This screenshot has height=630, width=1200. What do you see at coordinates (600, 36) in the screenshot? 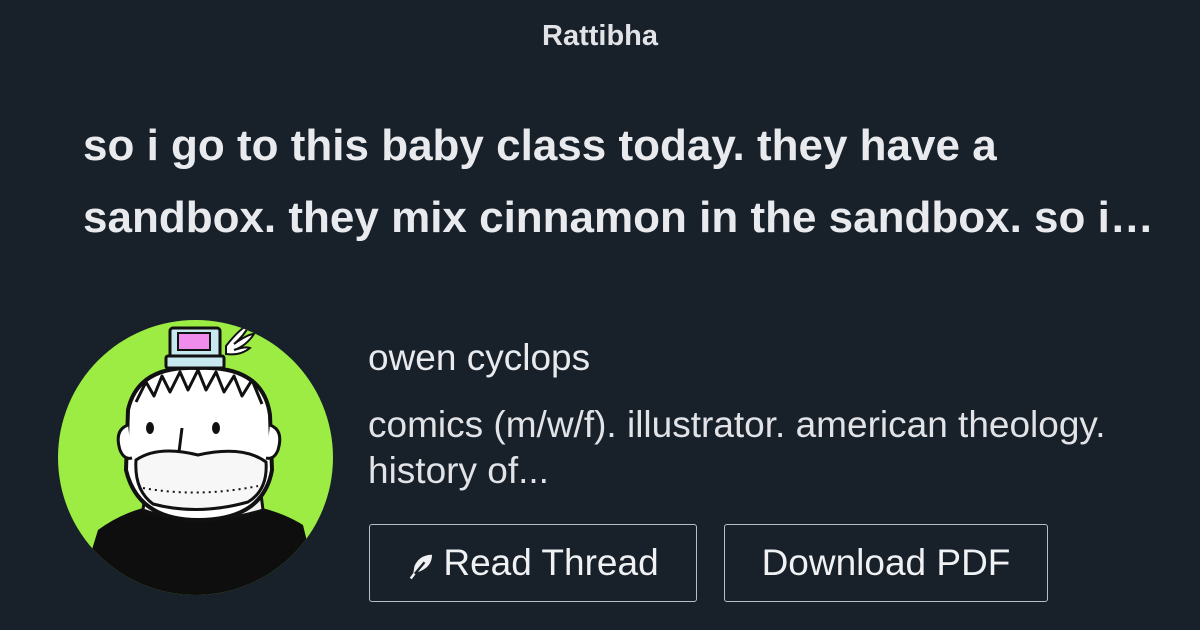
I see `site-brand: Rattibha` at bounding box center [600, 36].